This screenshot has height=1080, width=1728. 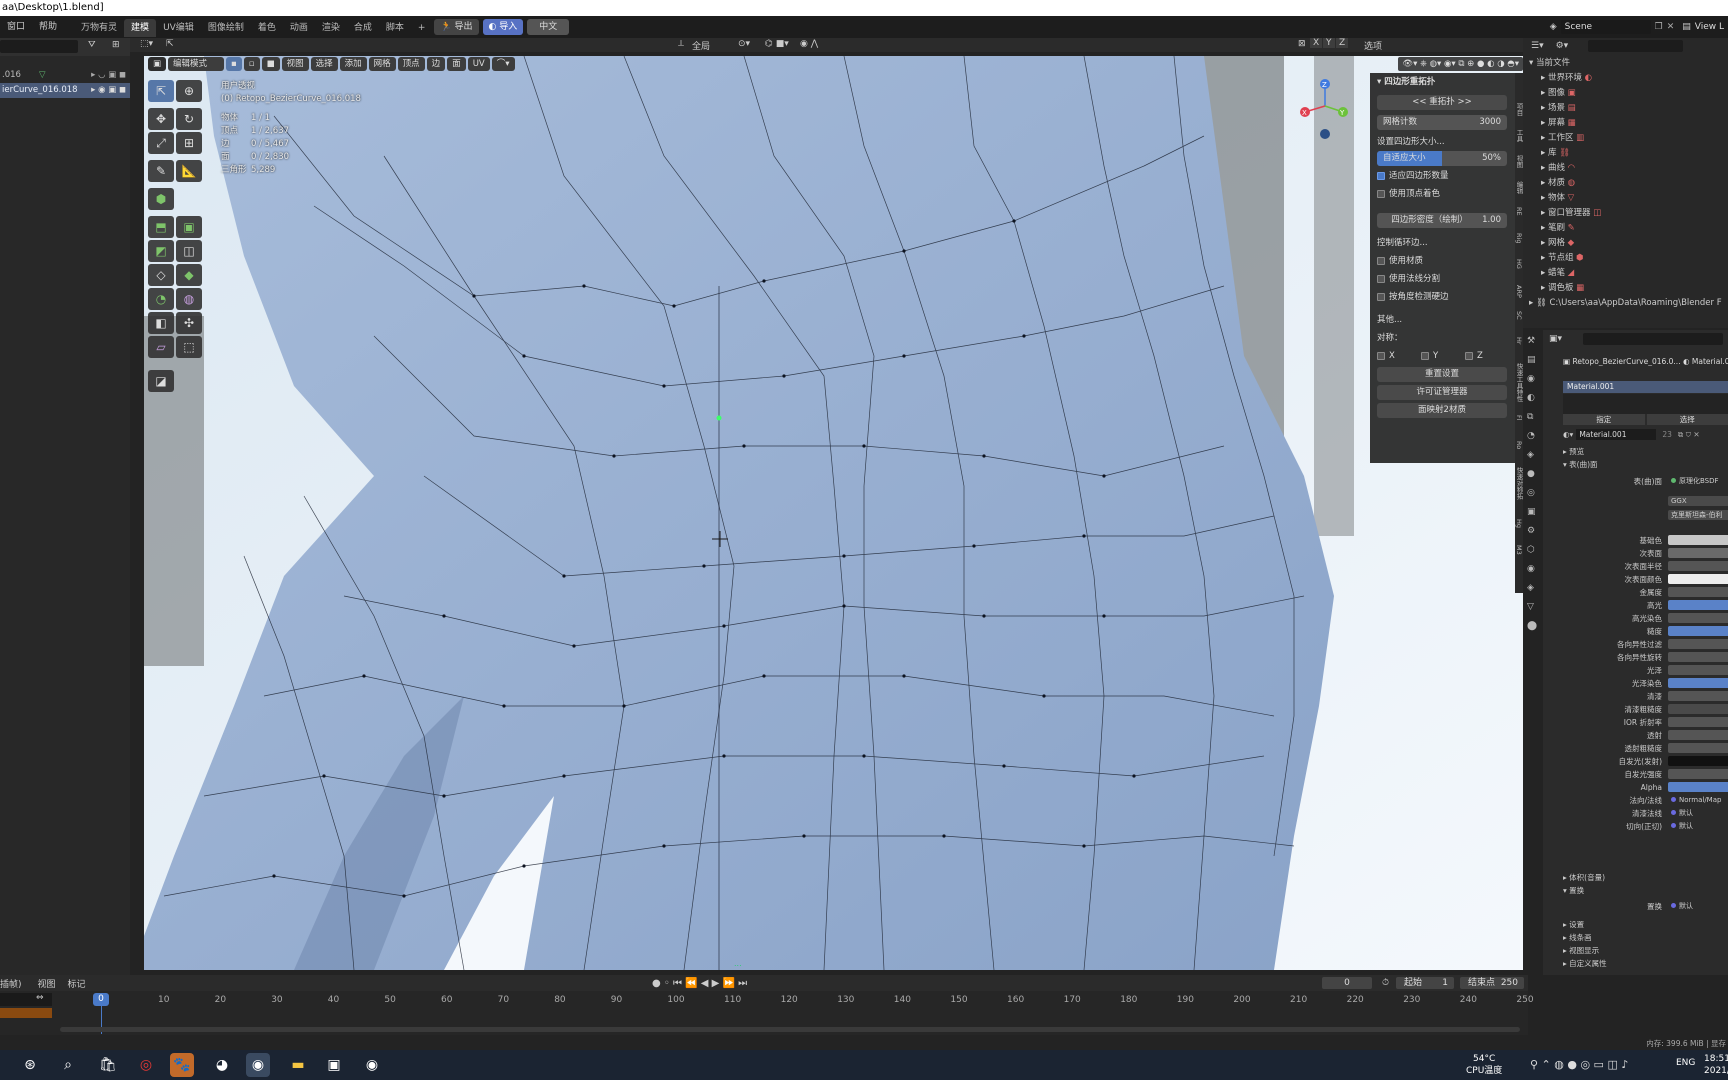 What do you see at coordinates (1628, 78) in the screenshot?
I see `outliner-tree-item: ▸ 世界环境 ◐` at bounding box center [1628, 78].